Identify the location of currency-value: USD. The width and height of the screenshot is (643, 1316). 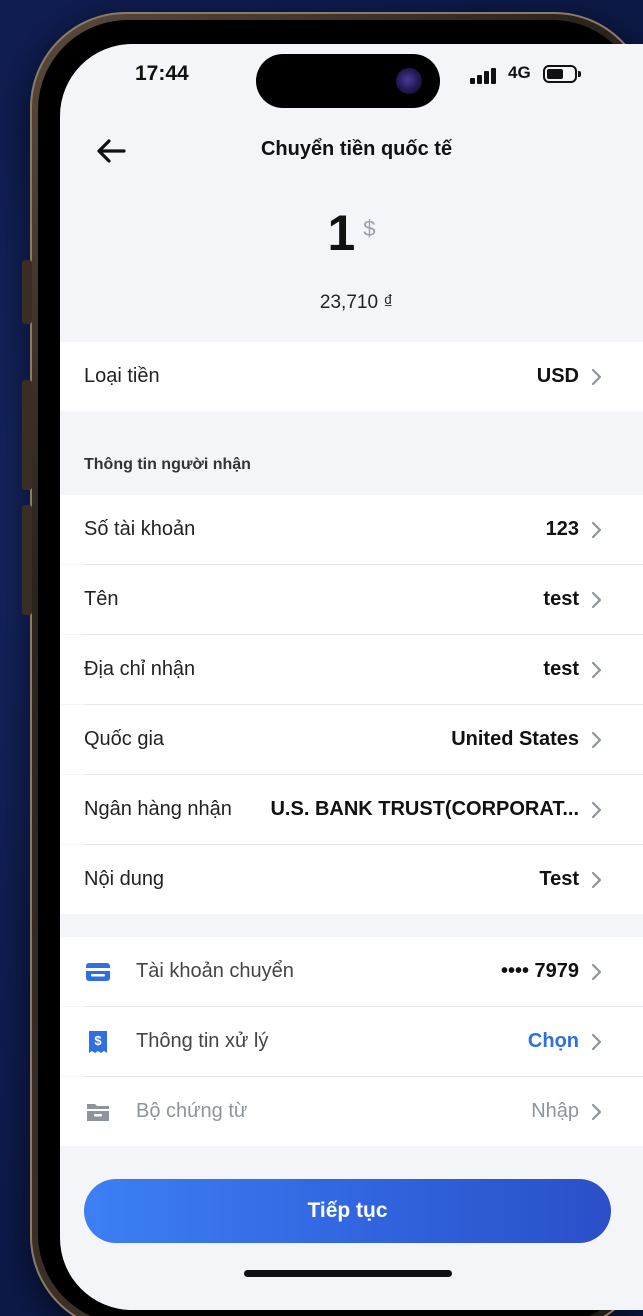
(557, 376).